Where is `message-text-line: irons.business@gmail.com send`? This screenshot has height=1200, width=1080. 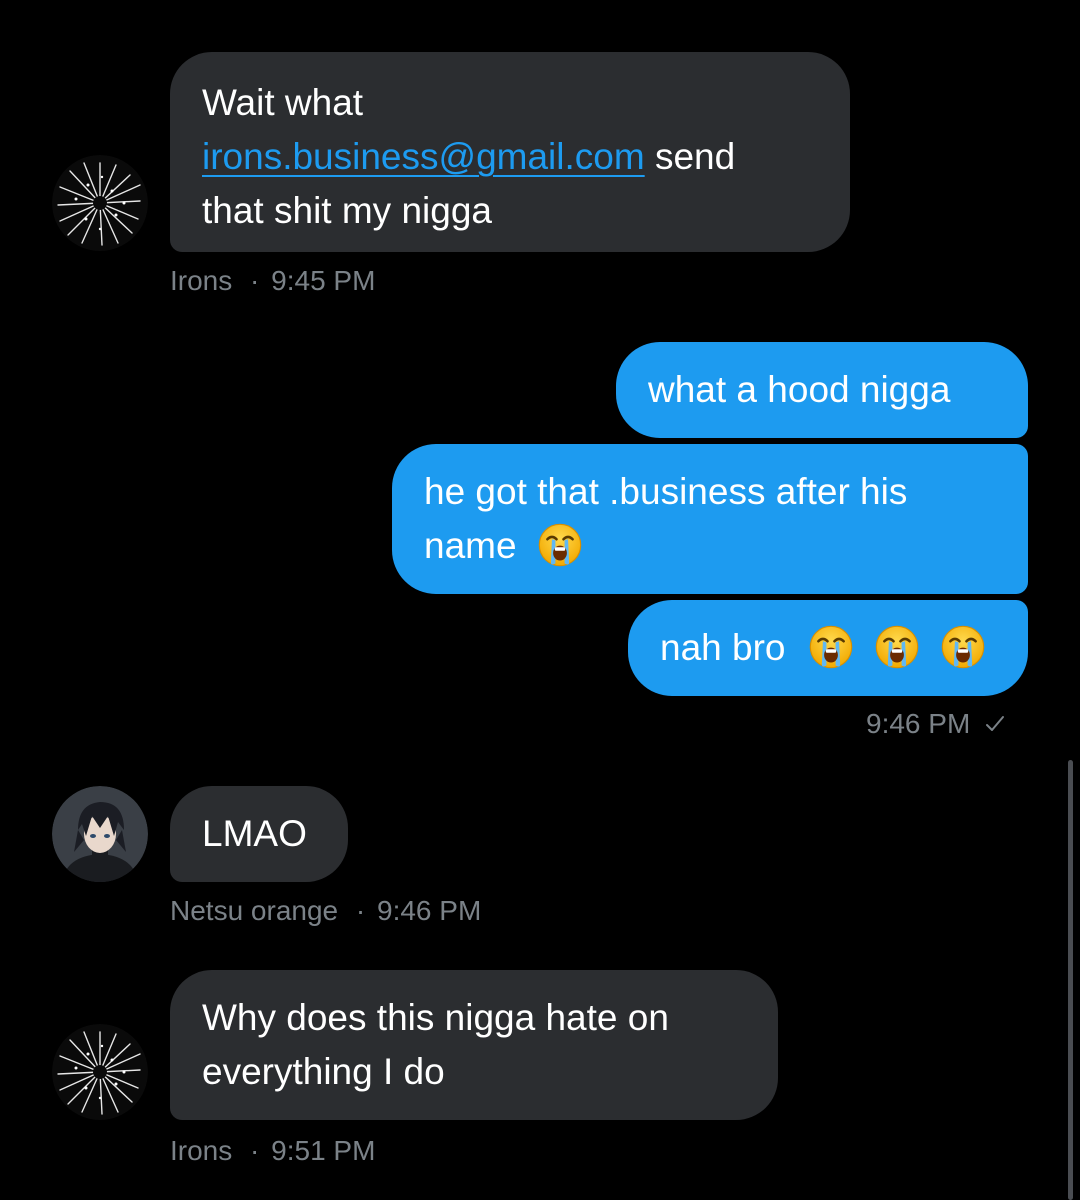
message-text-line: irons.business@gmail.com send is located at coordinates (510, 157).